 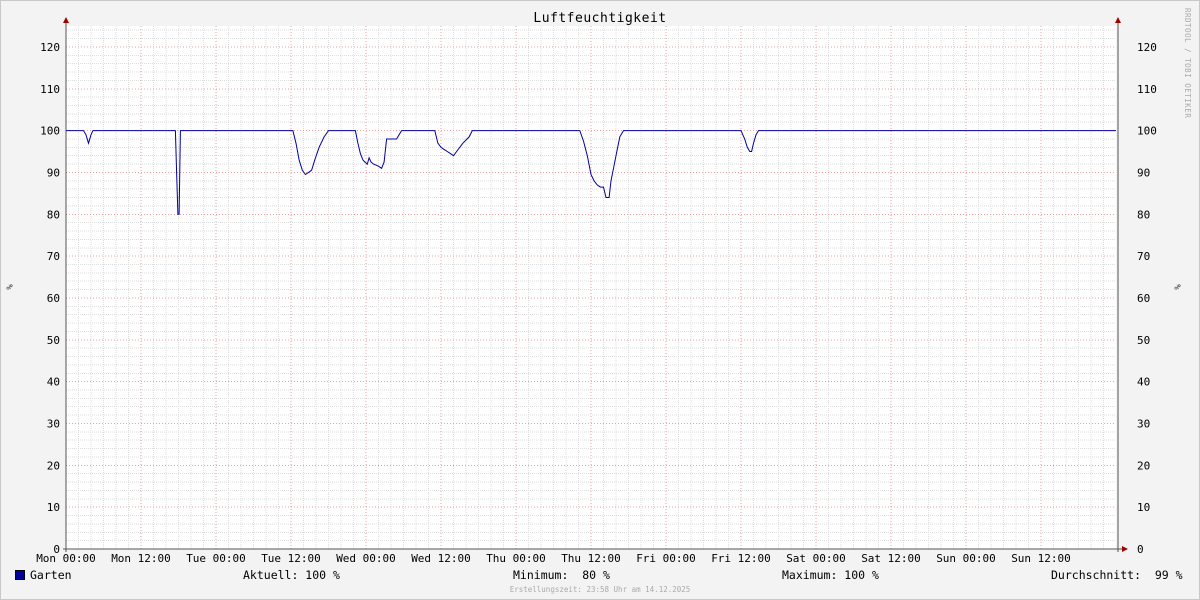 I want to click on x-tick-label: Sat 00:00, so click(x=816, y=558).